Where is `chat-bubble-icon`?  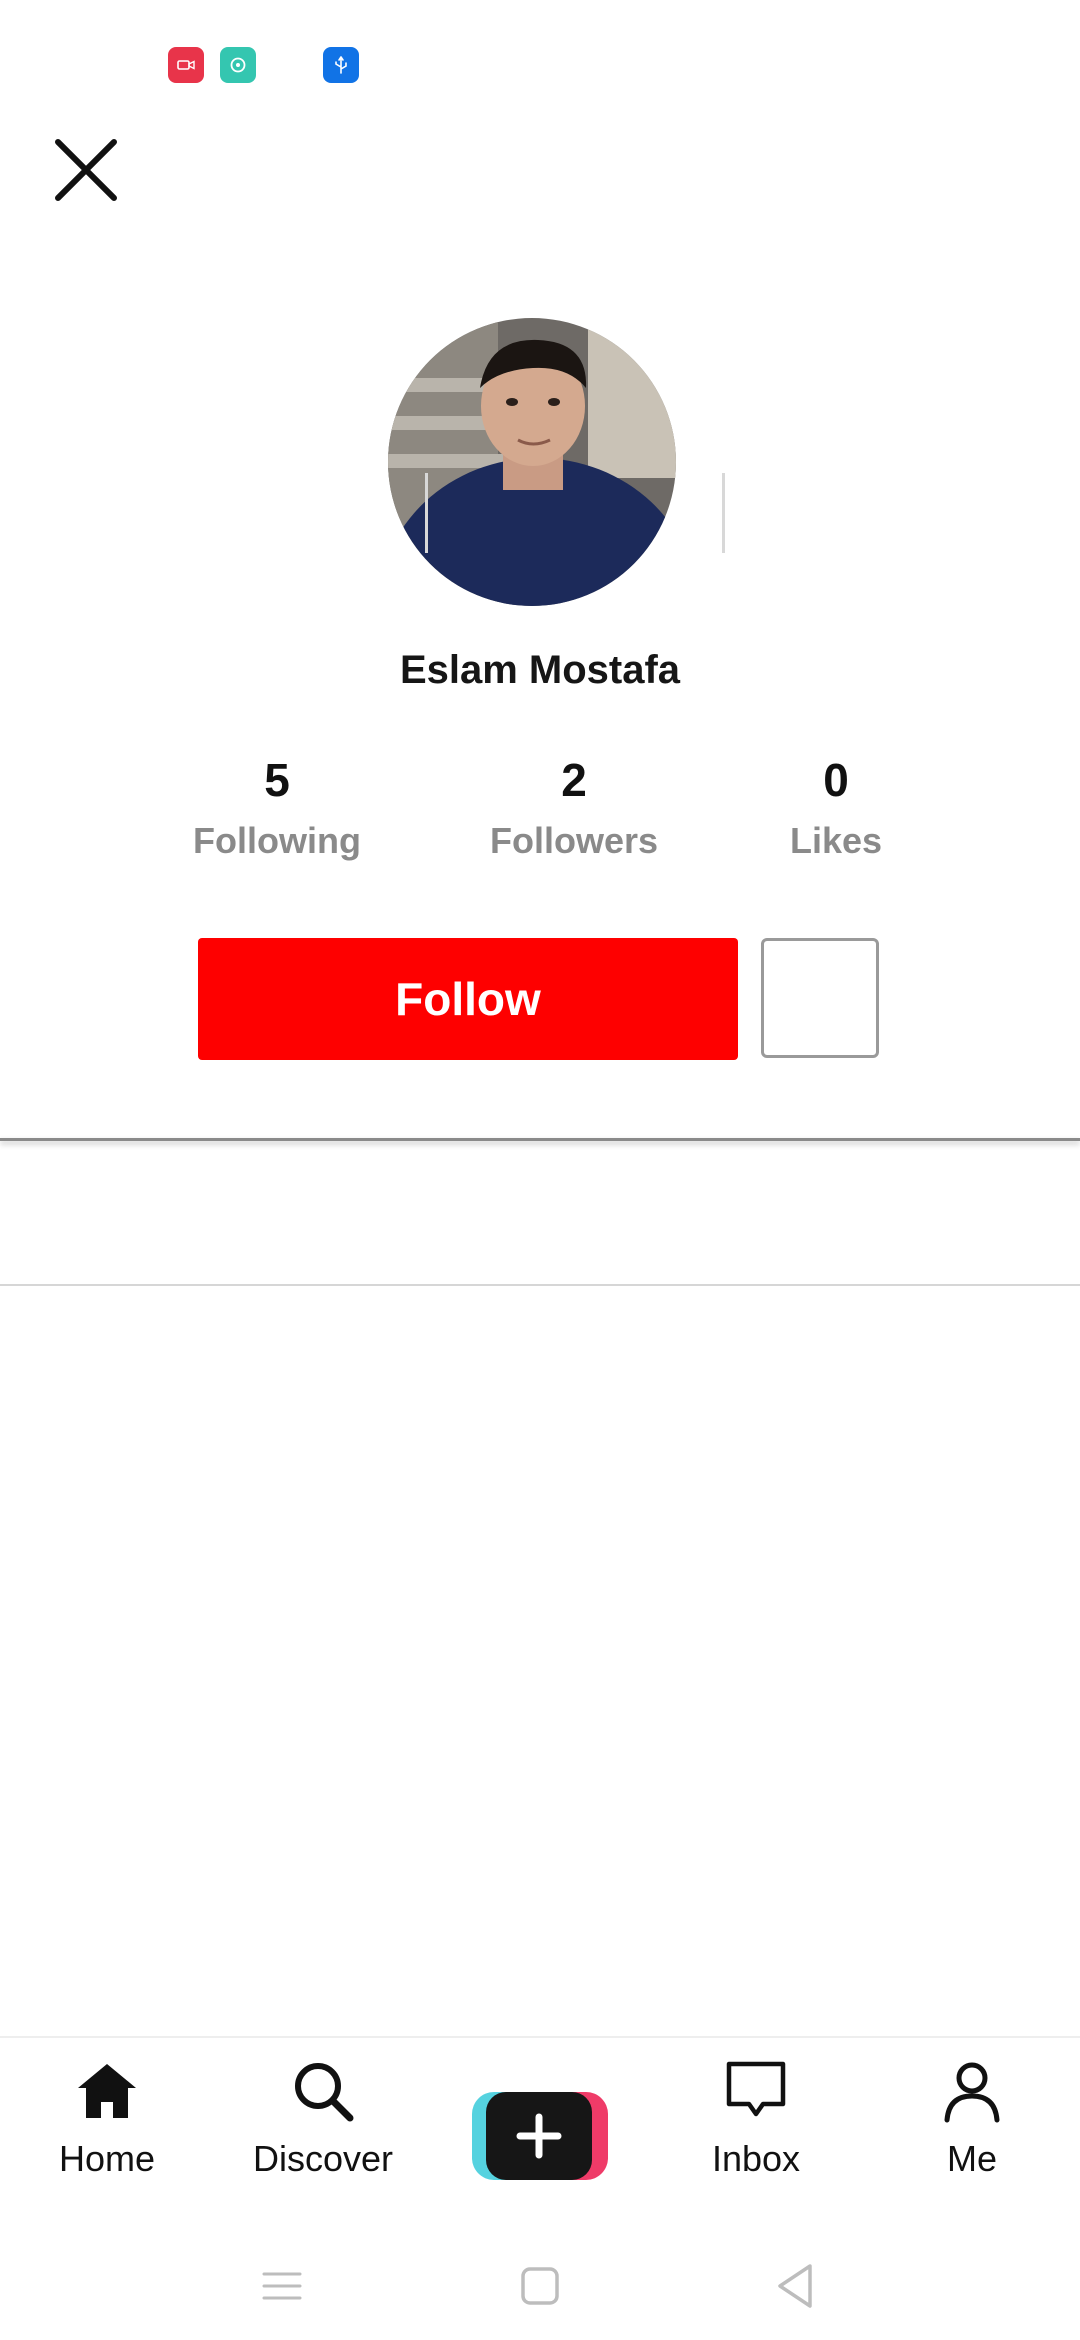
chat-bubble-icon is located at coordinates (238, 65).